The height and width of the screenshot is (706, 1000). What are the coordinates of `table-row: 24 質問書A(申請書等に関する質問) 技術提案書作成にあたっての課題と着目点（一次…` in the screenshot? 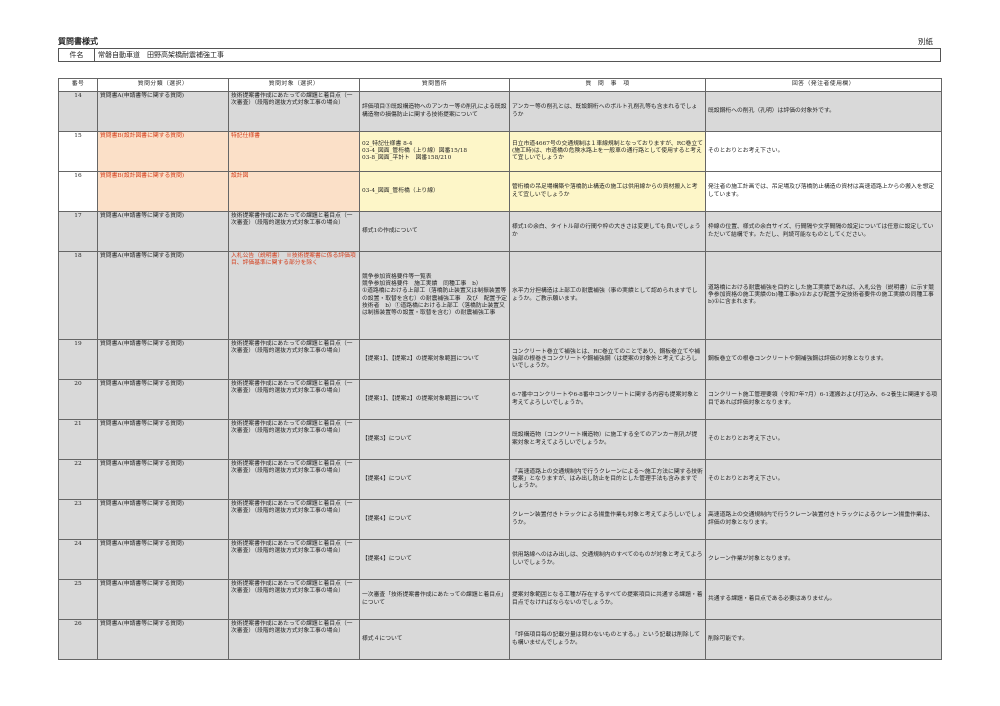 It's located at (500, 559).